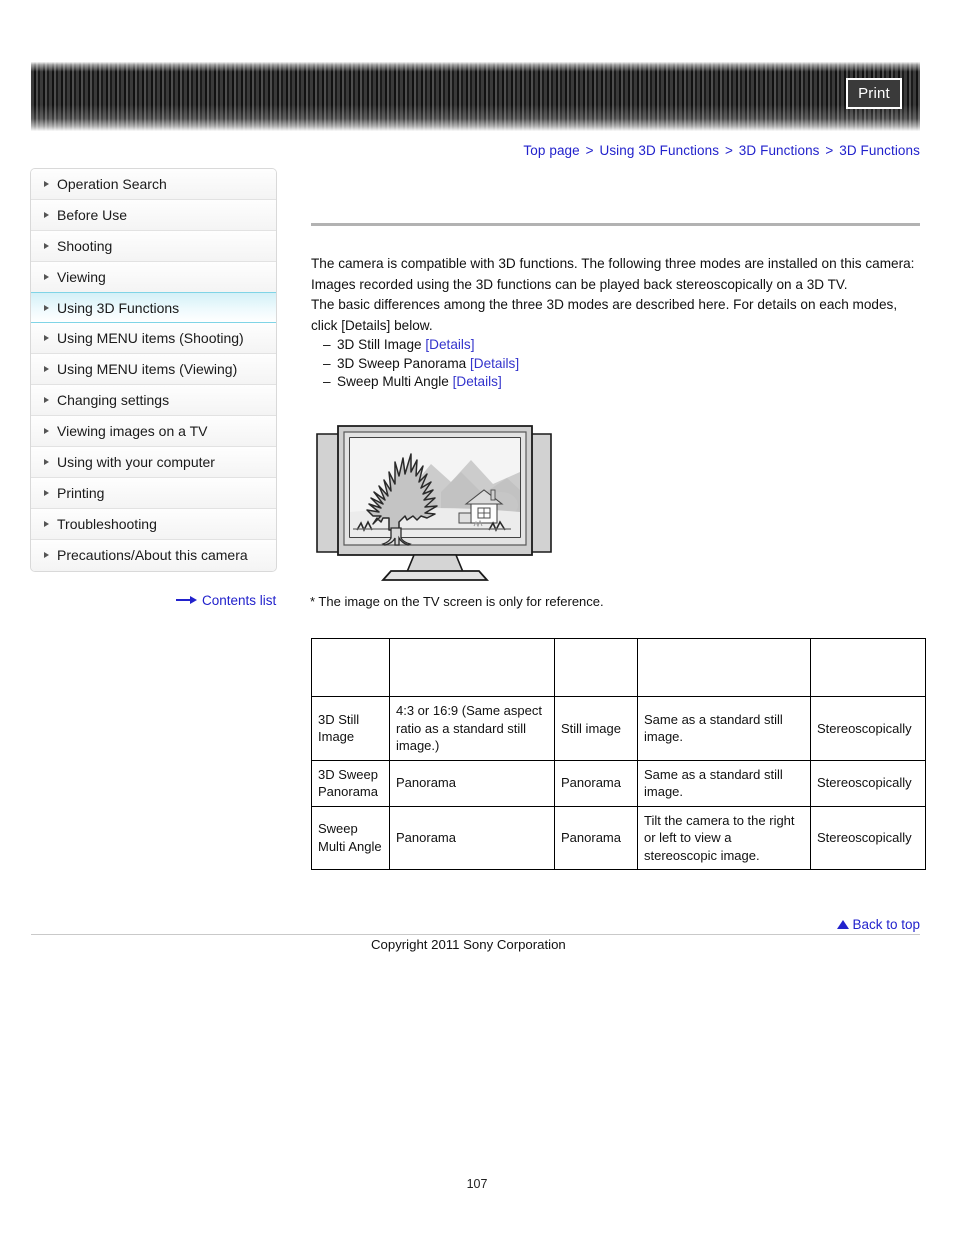 Image resolution: width=954 pixels, height=1235 pixels. I want to click on sidebar-item-label: Using with your computer, so click(136, 462).